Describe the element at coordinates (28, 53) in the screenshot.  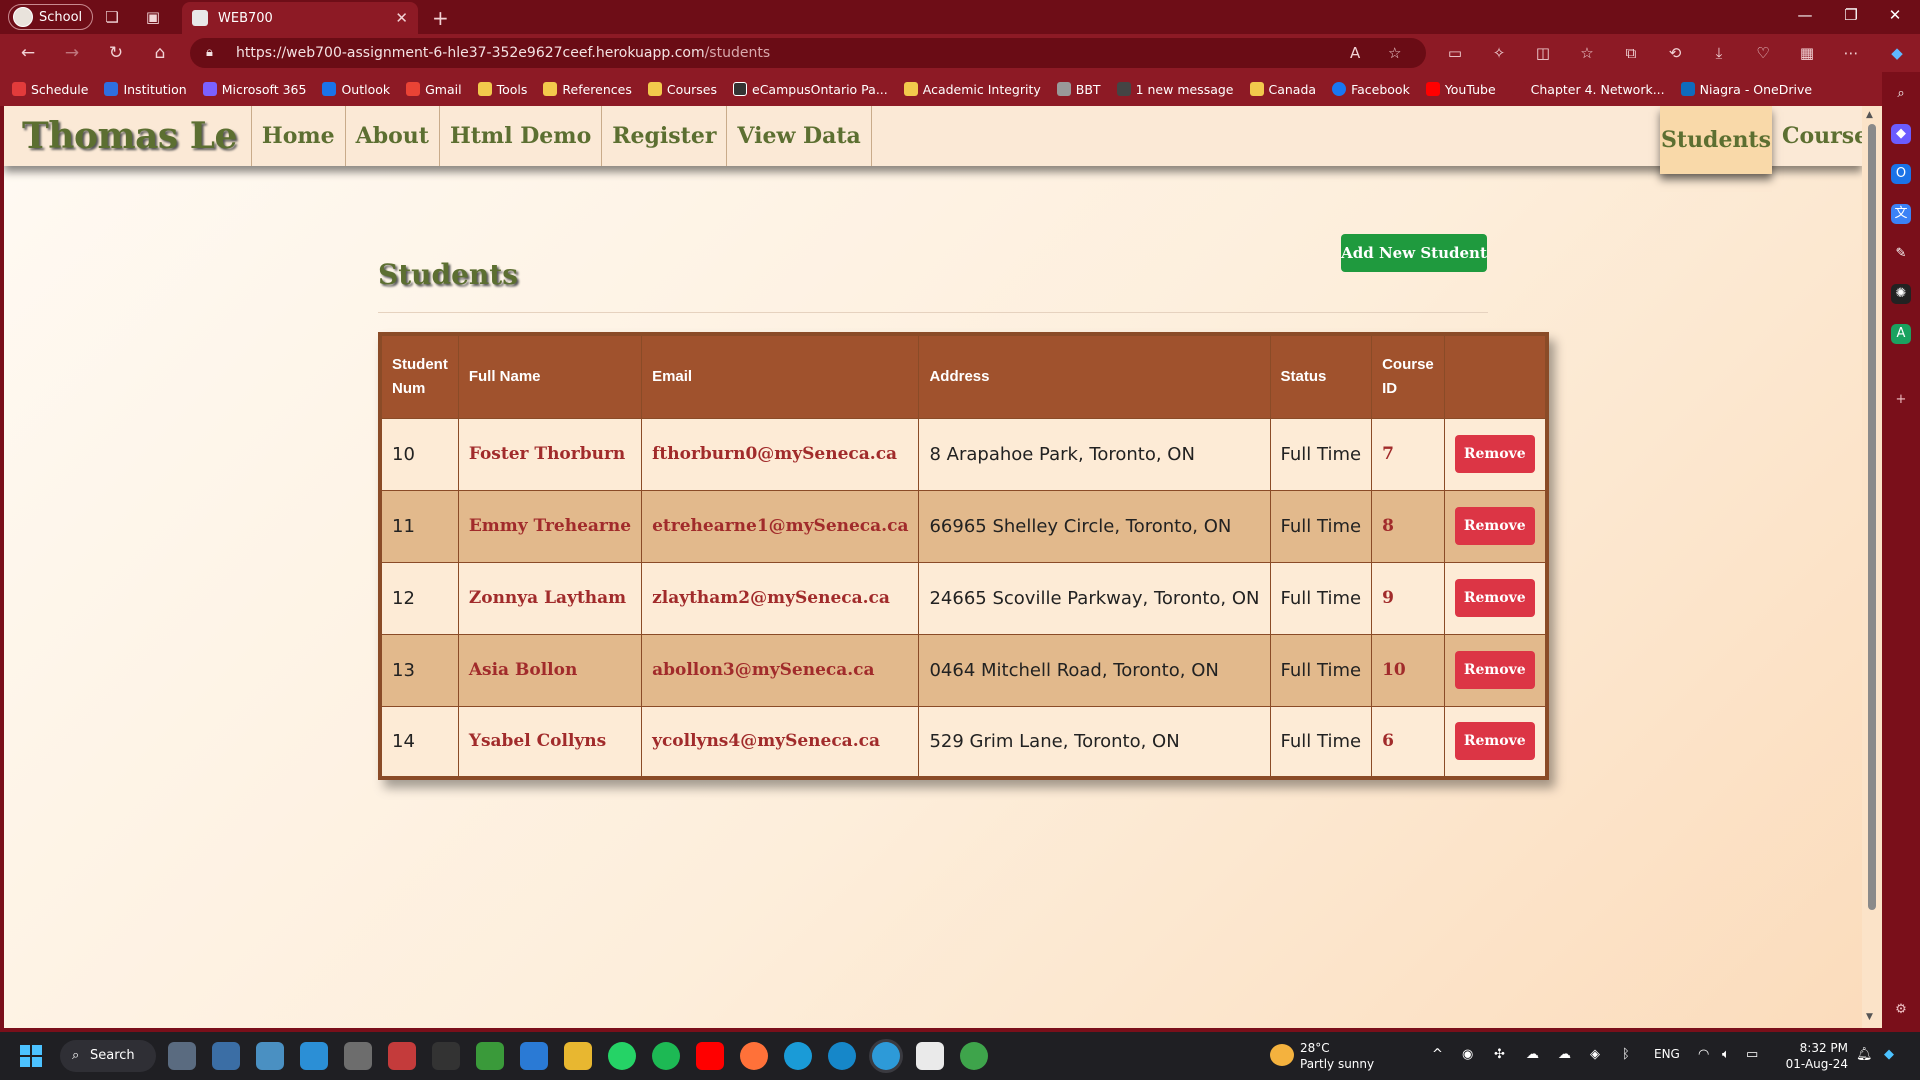
I see `back-icon: ←` at that location.